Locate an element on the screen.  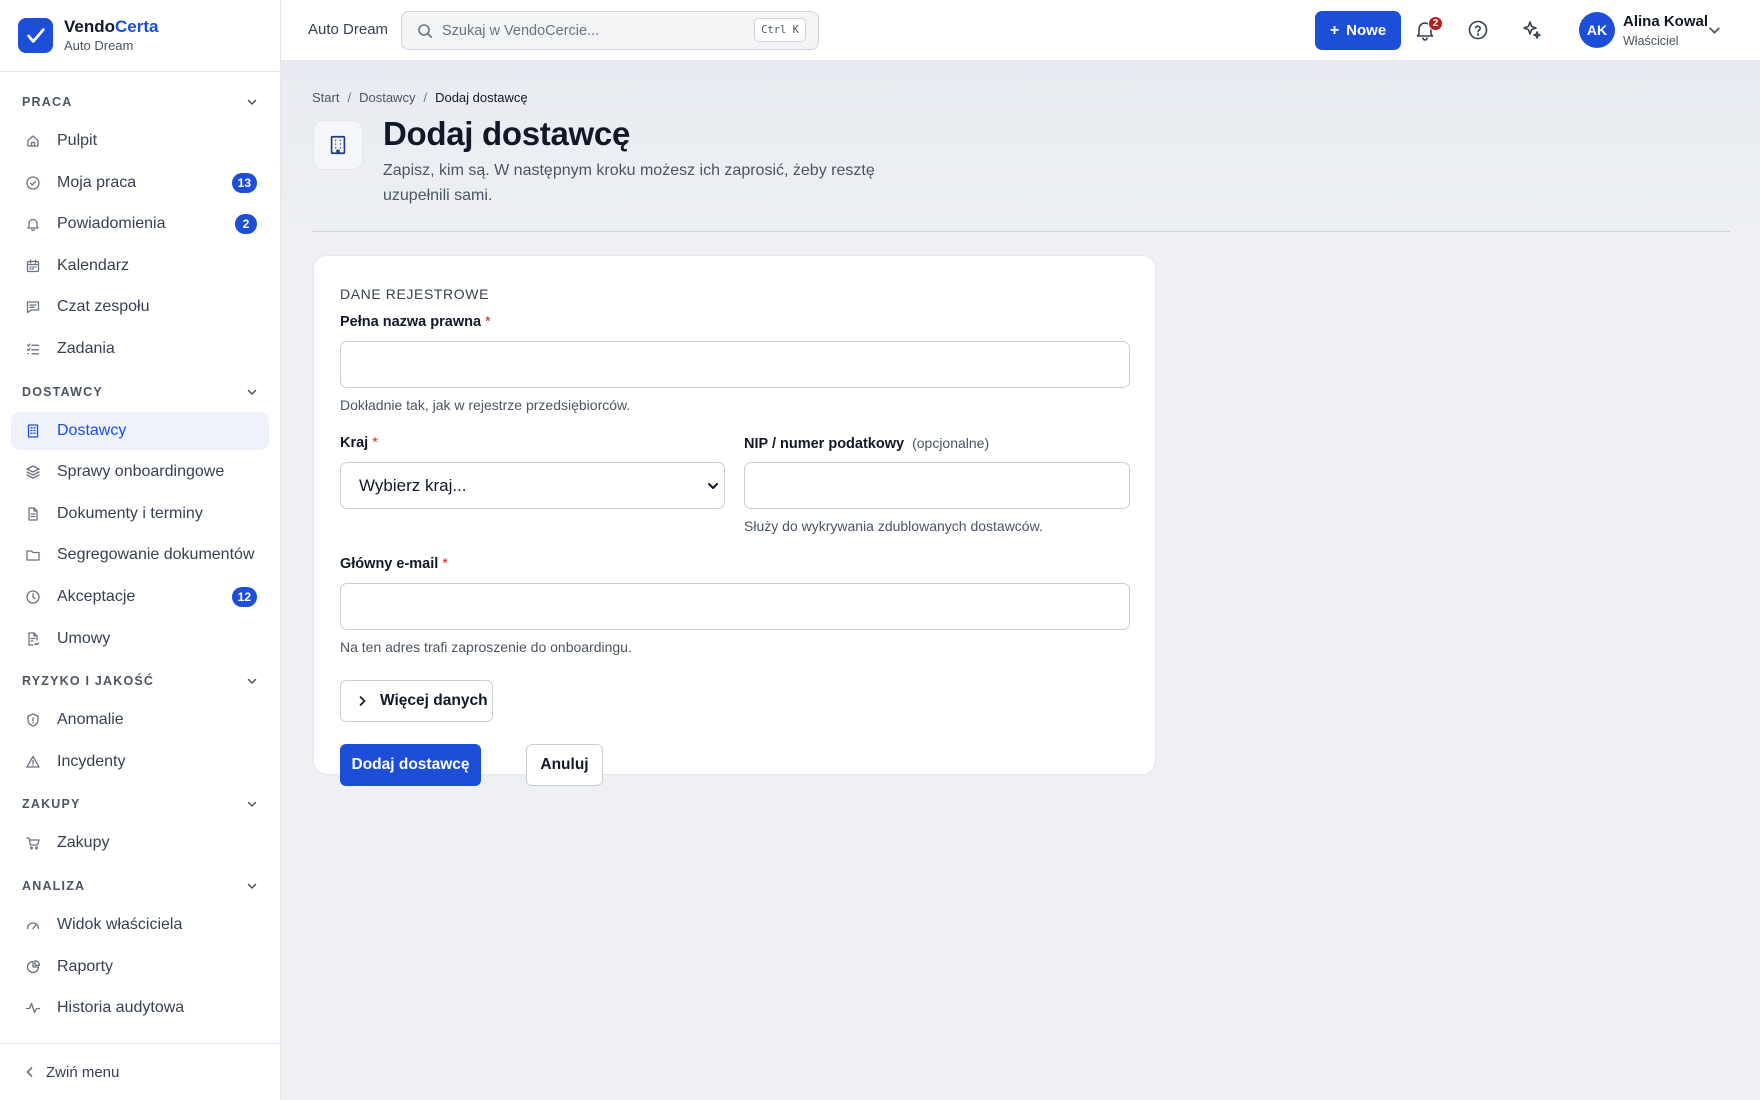
new-button: + Nowe is located at coordinates (1358, 30).